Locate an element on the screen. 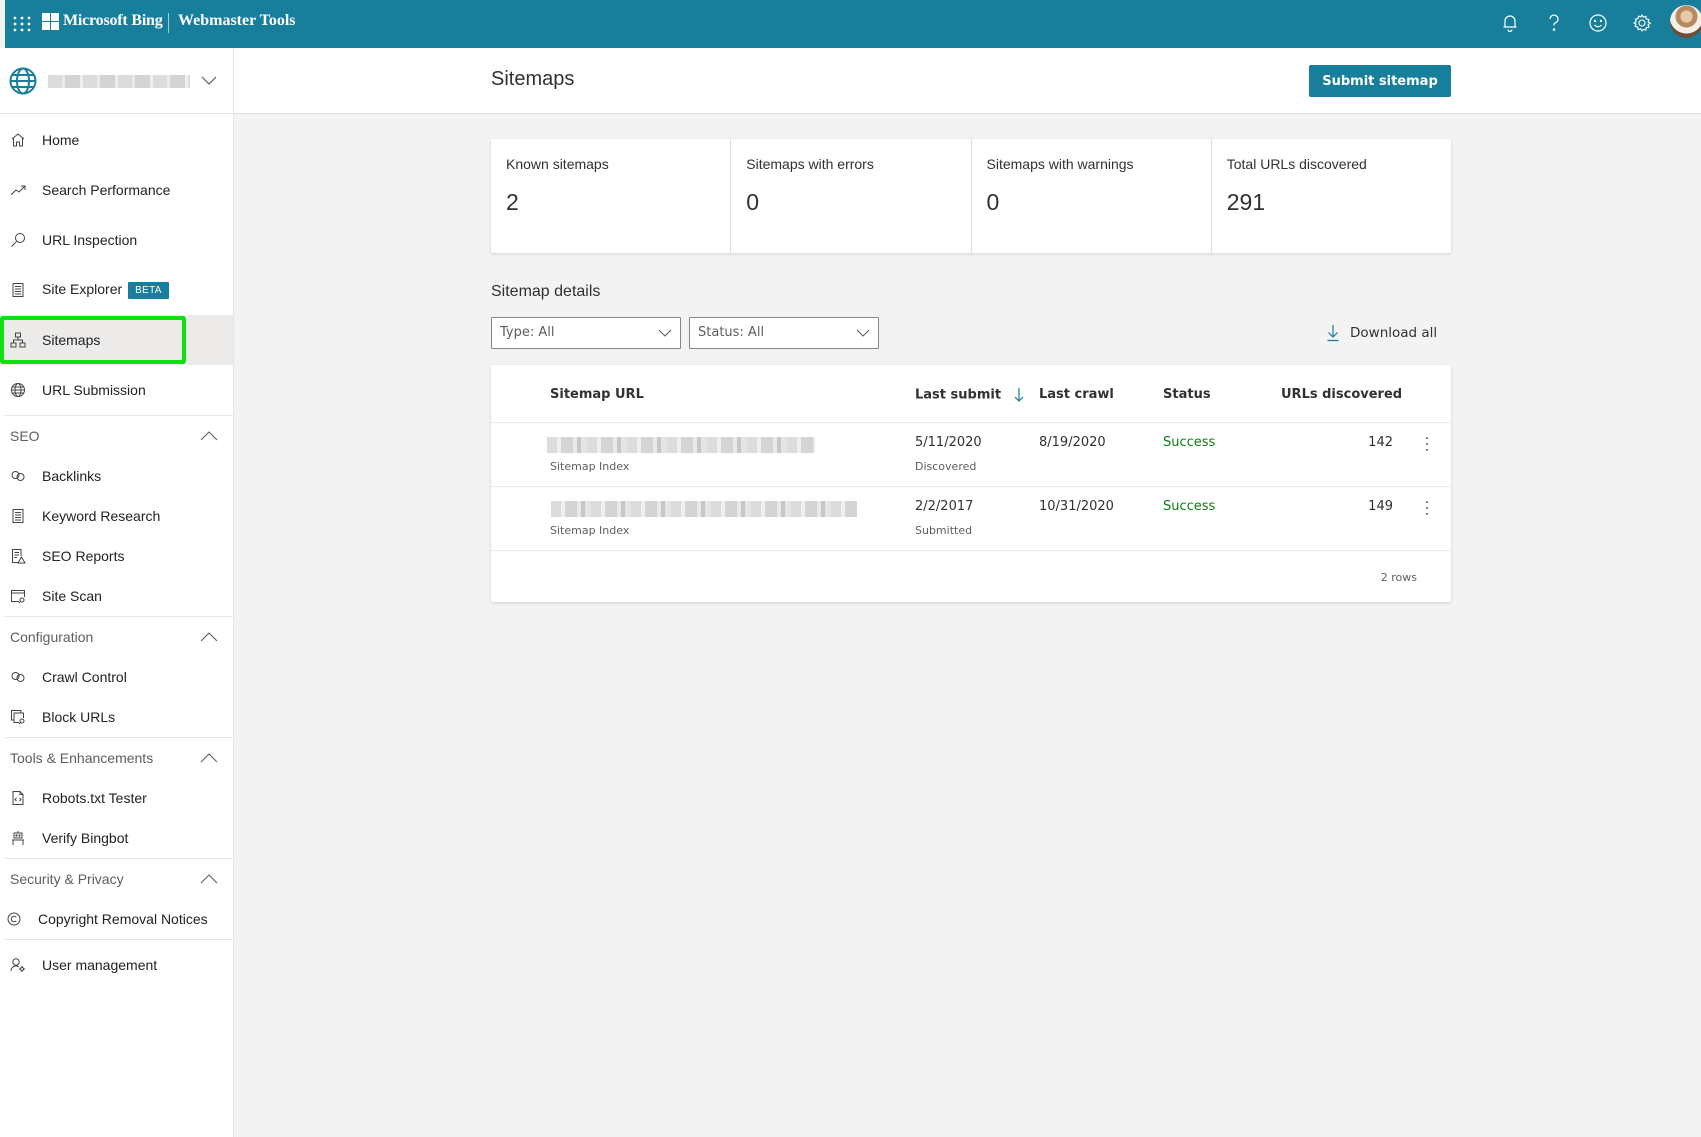 The width and height of the screenshot is (1701, 1137). submit-sitemap-button: Submit sitemap is located at coordinates (1380, 81).